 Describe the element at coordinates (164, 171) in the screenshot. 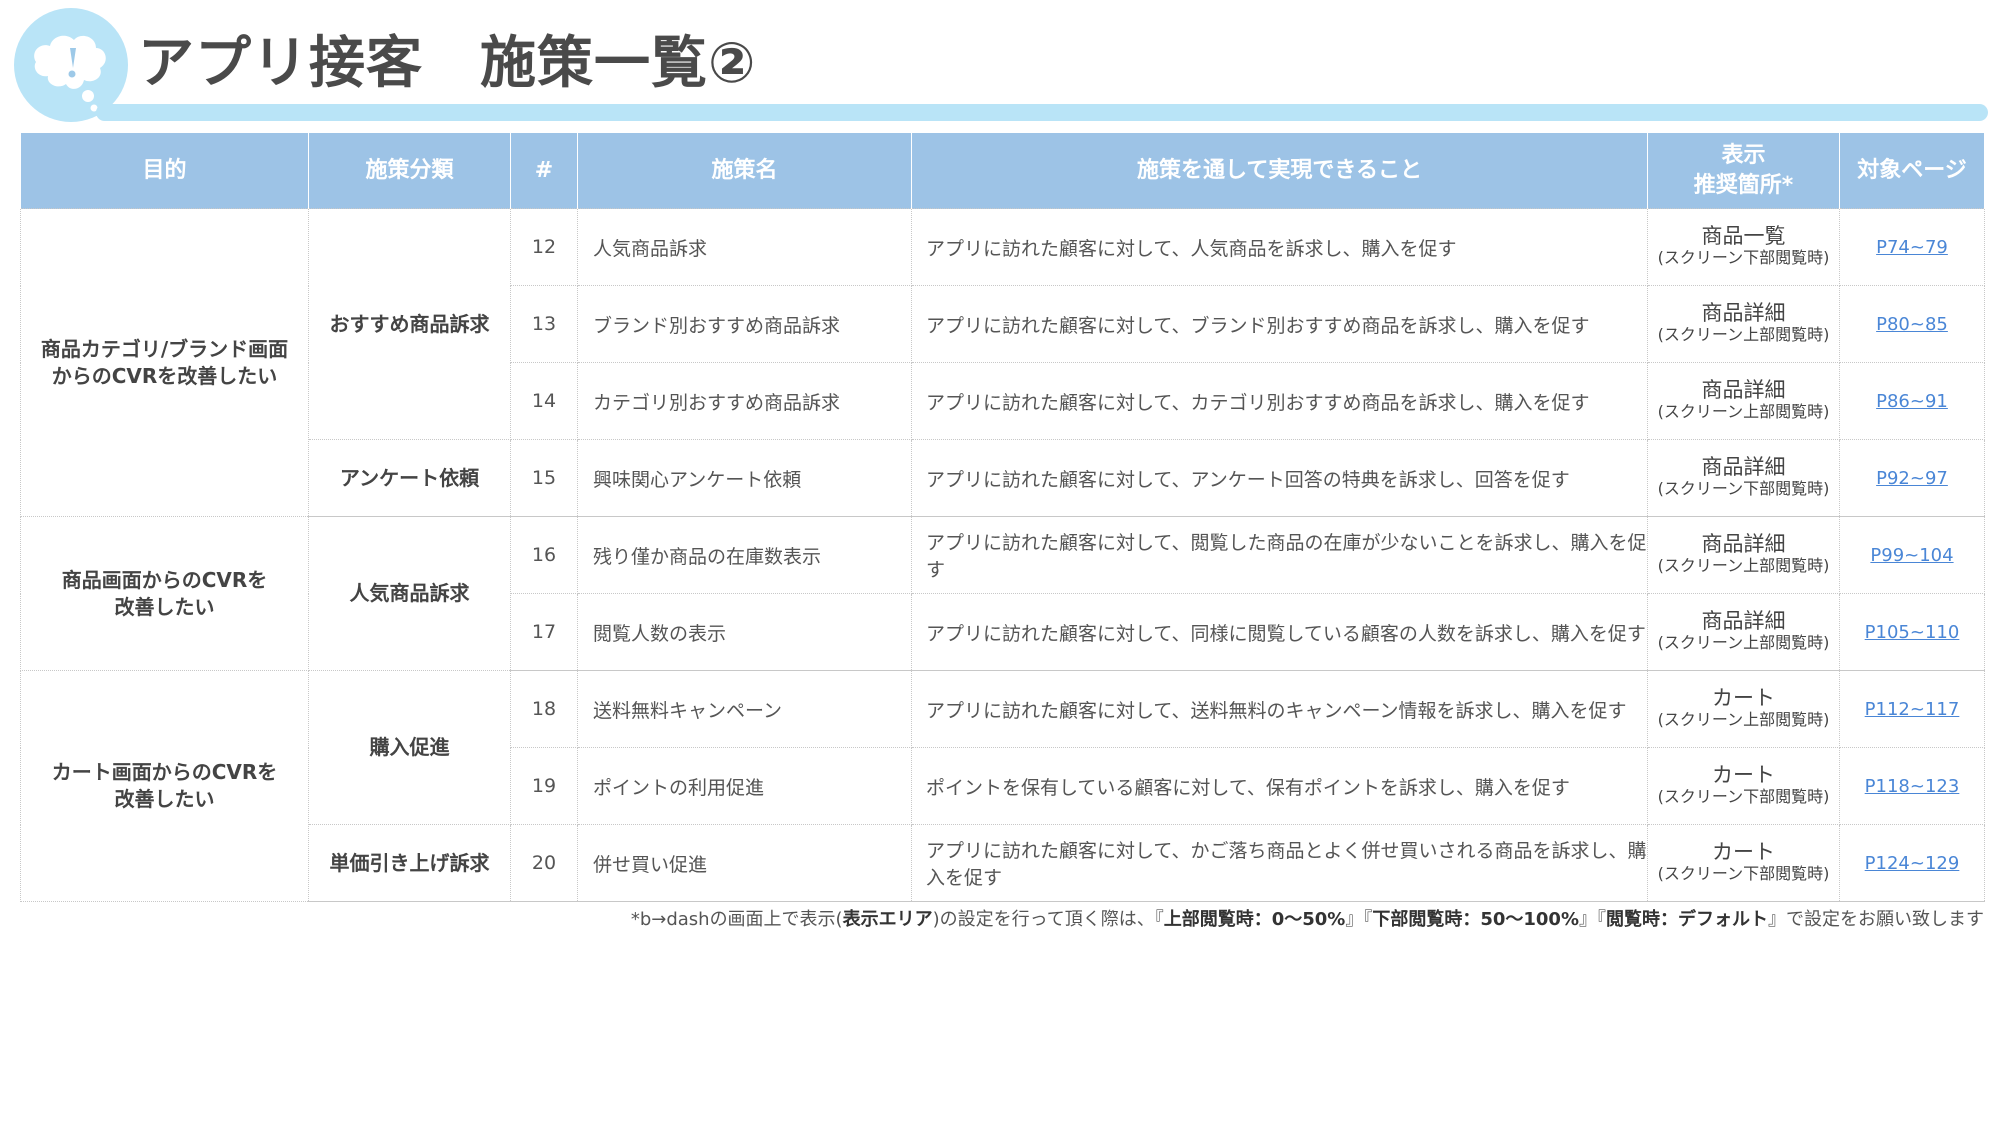

I see `column-header-purpose: 目的` at that location.